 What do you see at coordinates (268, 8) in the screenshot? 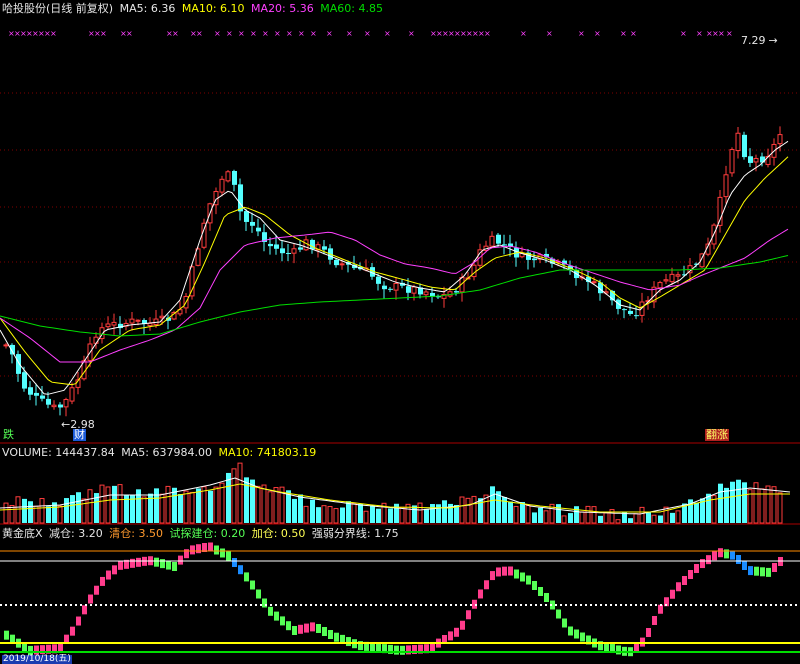
I see `ma20-label: MA20:` at bounding box center [268, 8].